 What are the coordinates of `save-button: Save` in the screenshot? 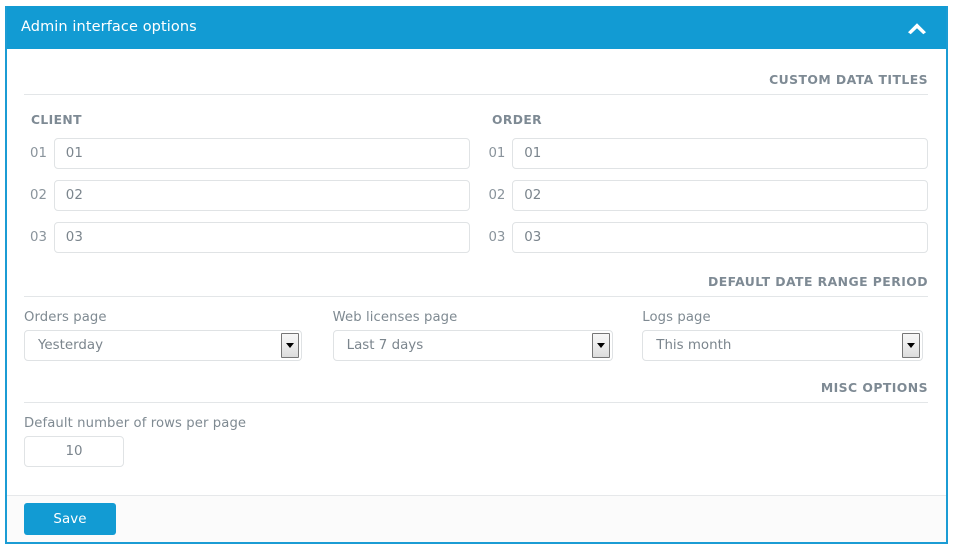 It's located at (70, 519).